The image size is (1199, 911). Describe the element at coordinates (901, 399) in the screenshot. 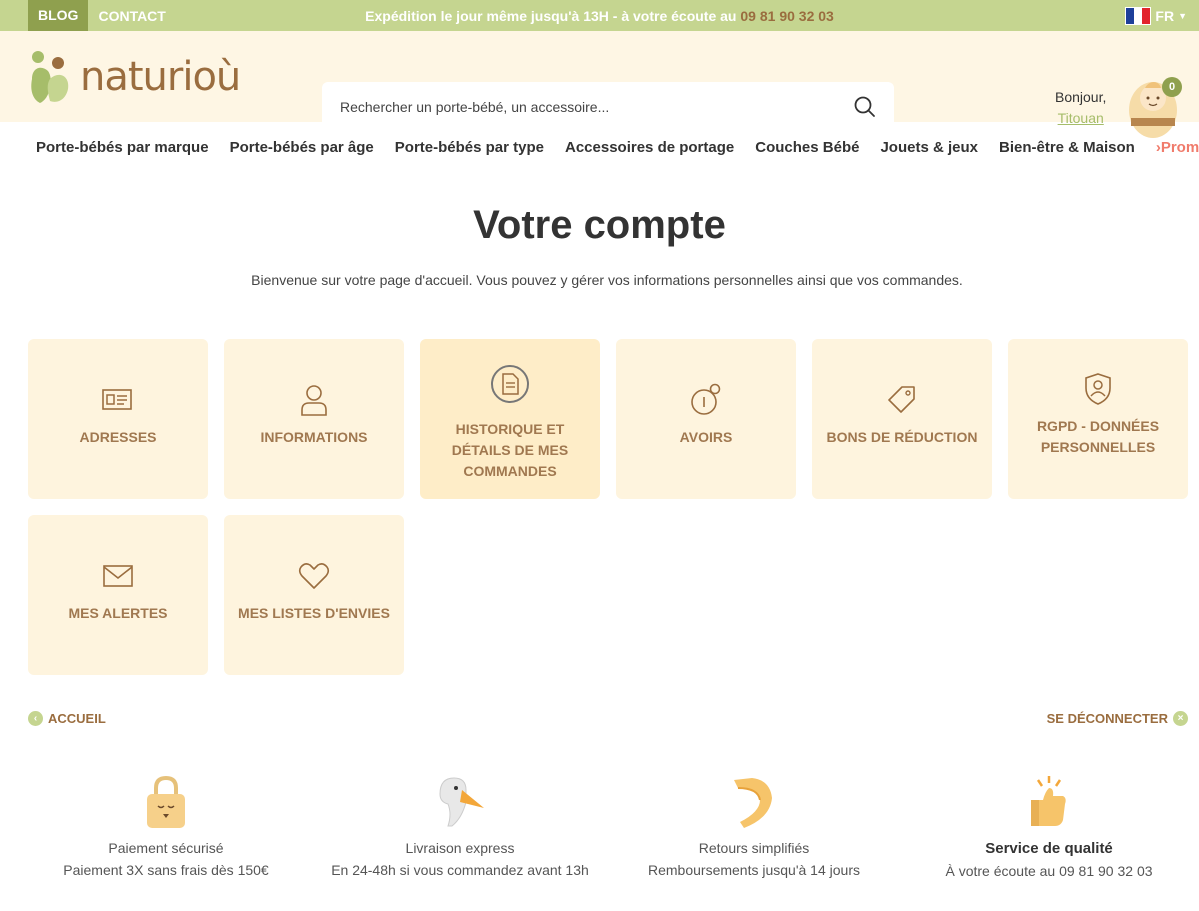

I see `tag-icon` at that location.